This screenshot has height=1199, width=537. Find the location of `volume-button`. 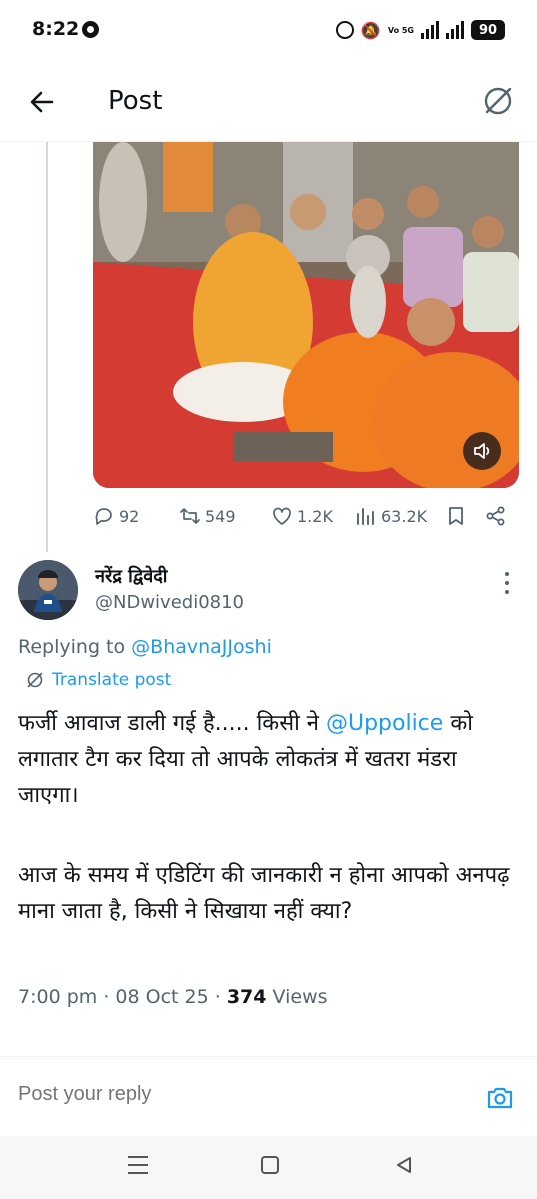

volume-button is located at coordinates (482, 451).